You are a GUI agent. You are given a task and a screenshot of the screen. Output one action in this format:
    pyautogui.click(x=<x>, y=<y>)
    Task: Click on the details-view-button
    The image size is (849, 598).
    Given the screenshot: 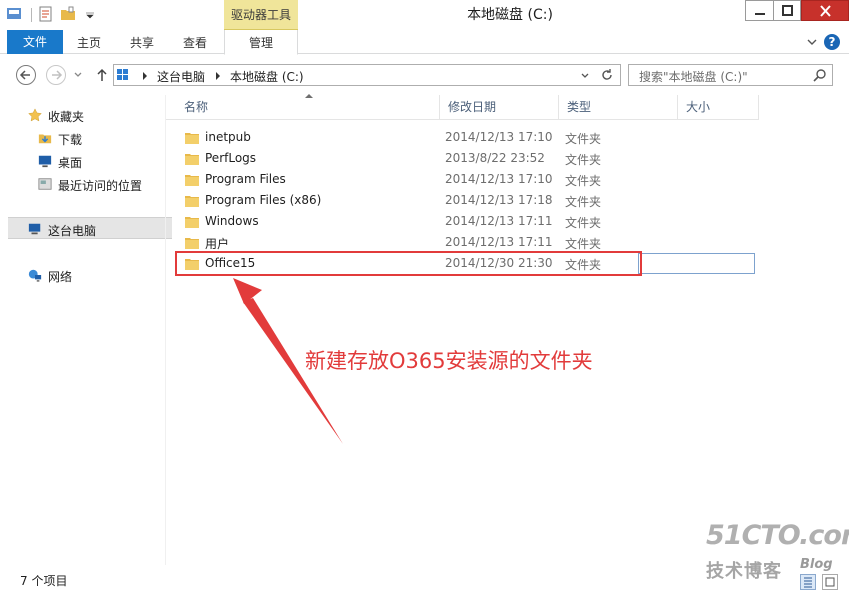 What is the action you would take?
    pyautogui.click(x=808, y=582)
    